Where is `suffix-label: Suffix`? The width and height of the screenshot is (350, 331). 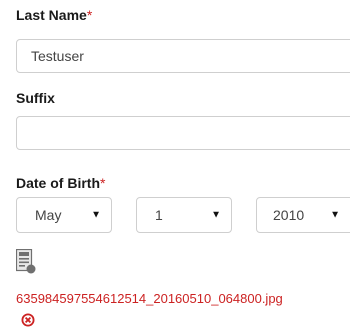
suffix-label: Suffix is located at coordinates (35, 98).